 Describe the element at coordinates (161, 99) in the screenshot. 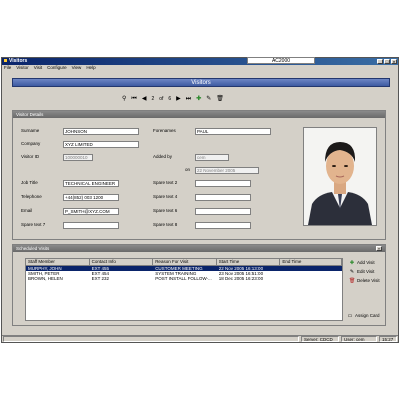

I see `of-label: of` at that location.